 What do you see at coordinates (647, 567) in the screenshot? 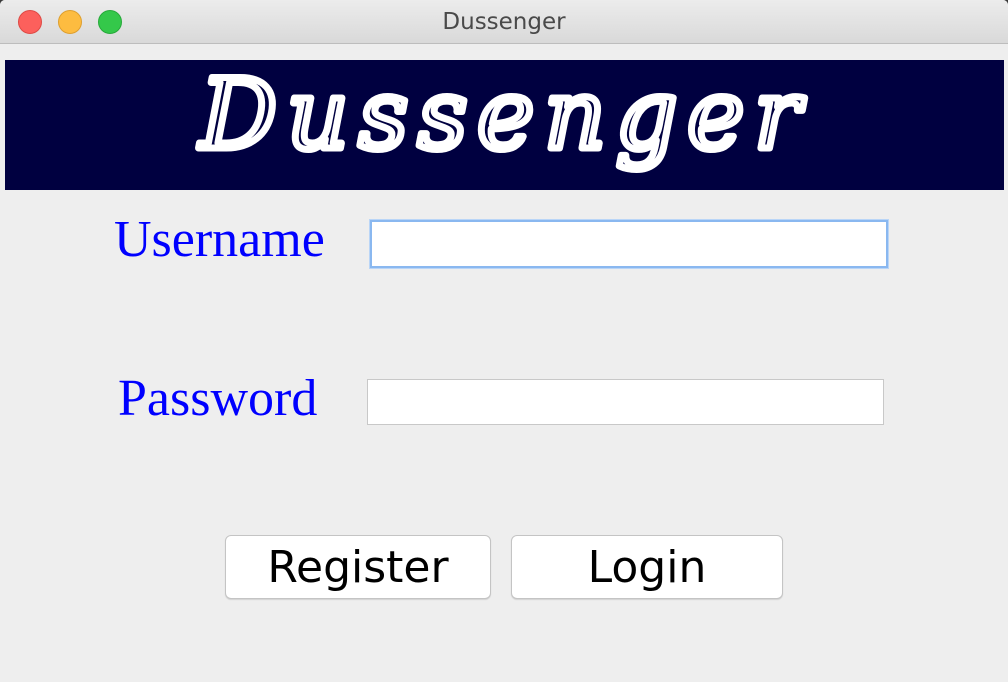
I see `login-button: Login` at bounding box center [647, 567].